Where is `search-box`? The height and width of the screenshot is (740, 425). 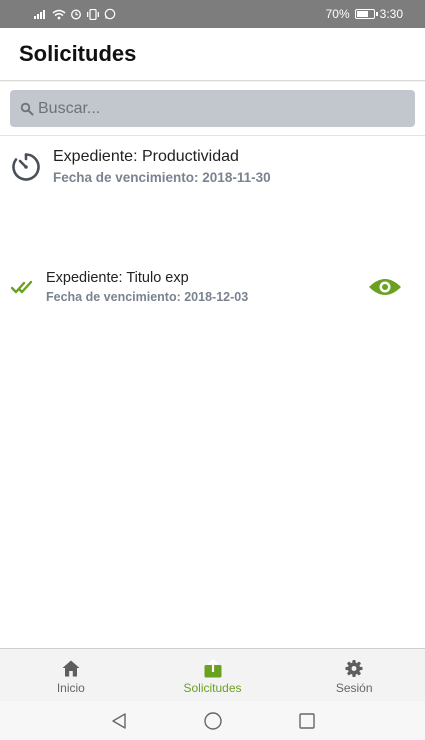 search-box is located at coordinates (212, 108).